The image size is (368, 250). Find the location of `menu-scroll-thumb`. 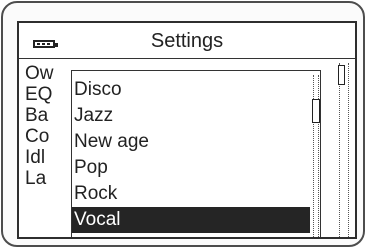

menu-scroll-thumb is located at coordinates (341, 75).